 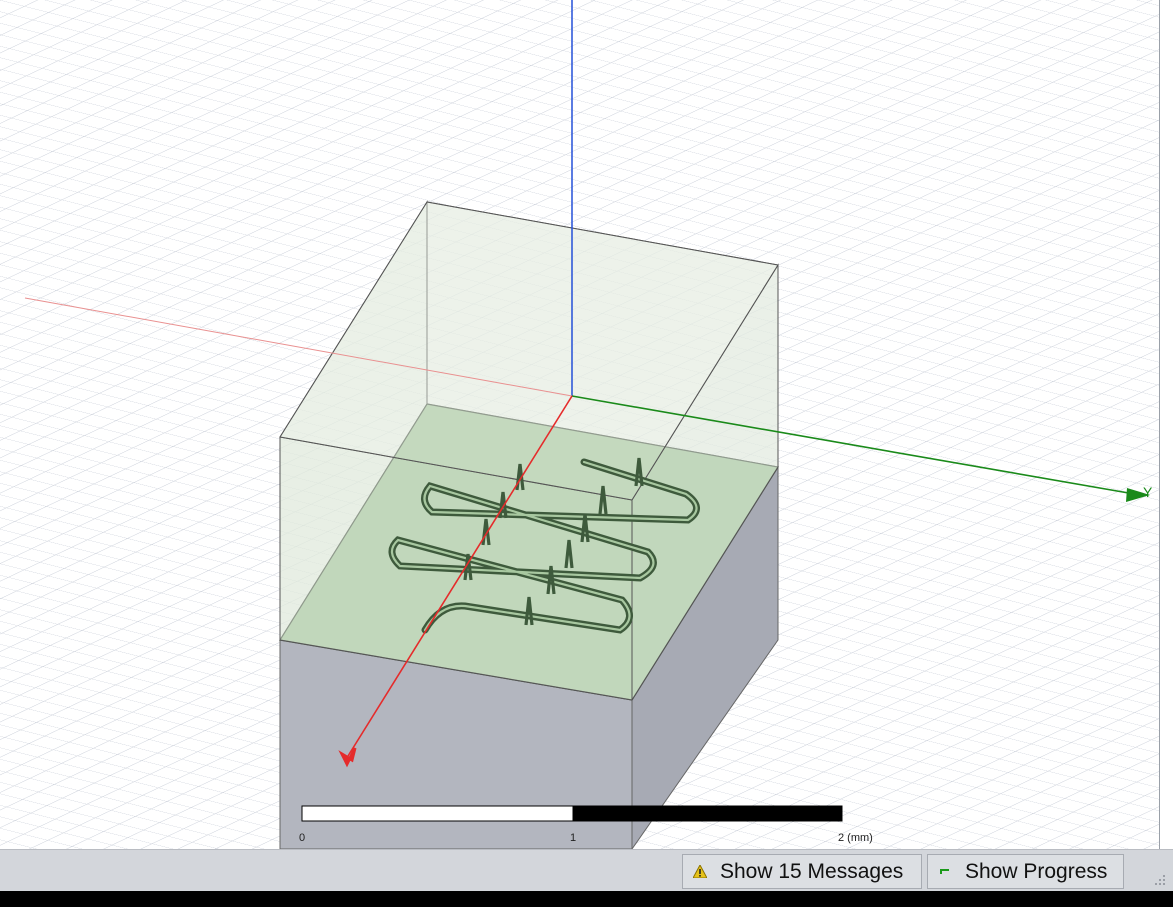 I want to click on scale-bar, so click(x=572, y=813).